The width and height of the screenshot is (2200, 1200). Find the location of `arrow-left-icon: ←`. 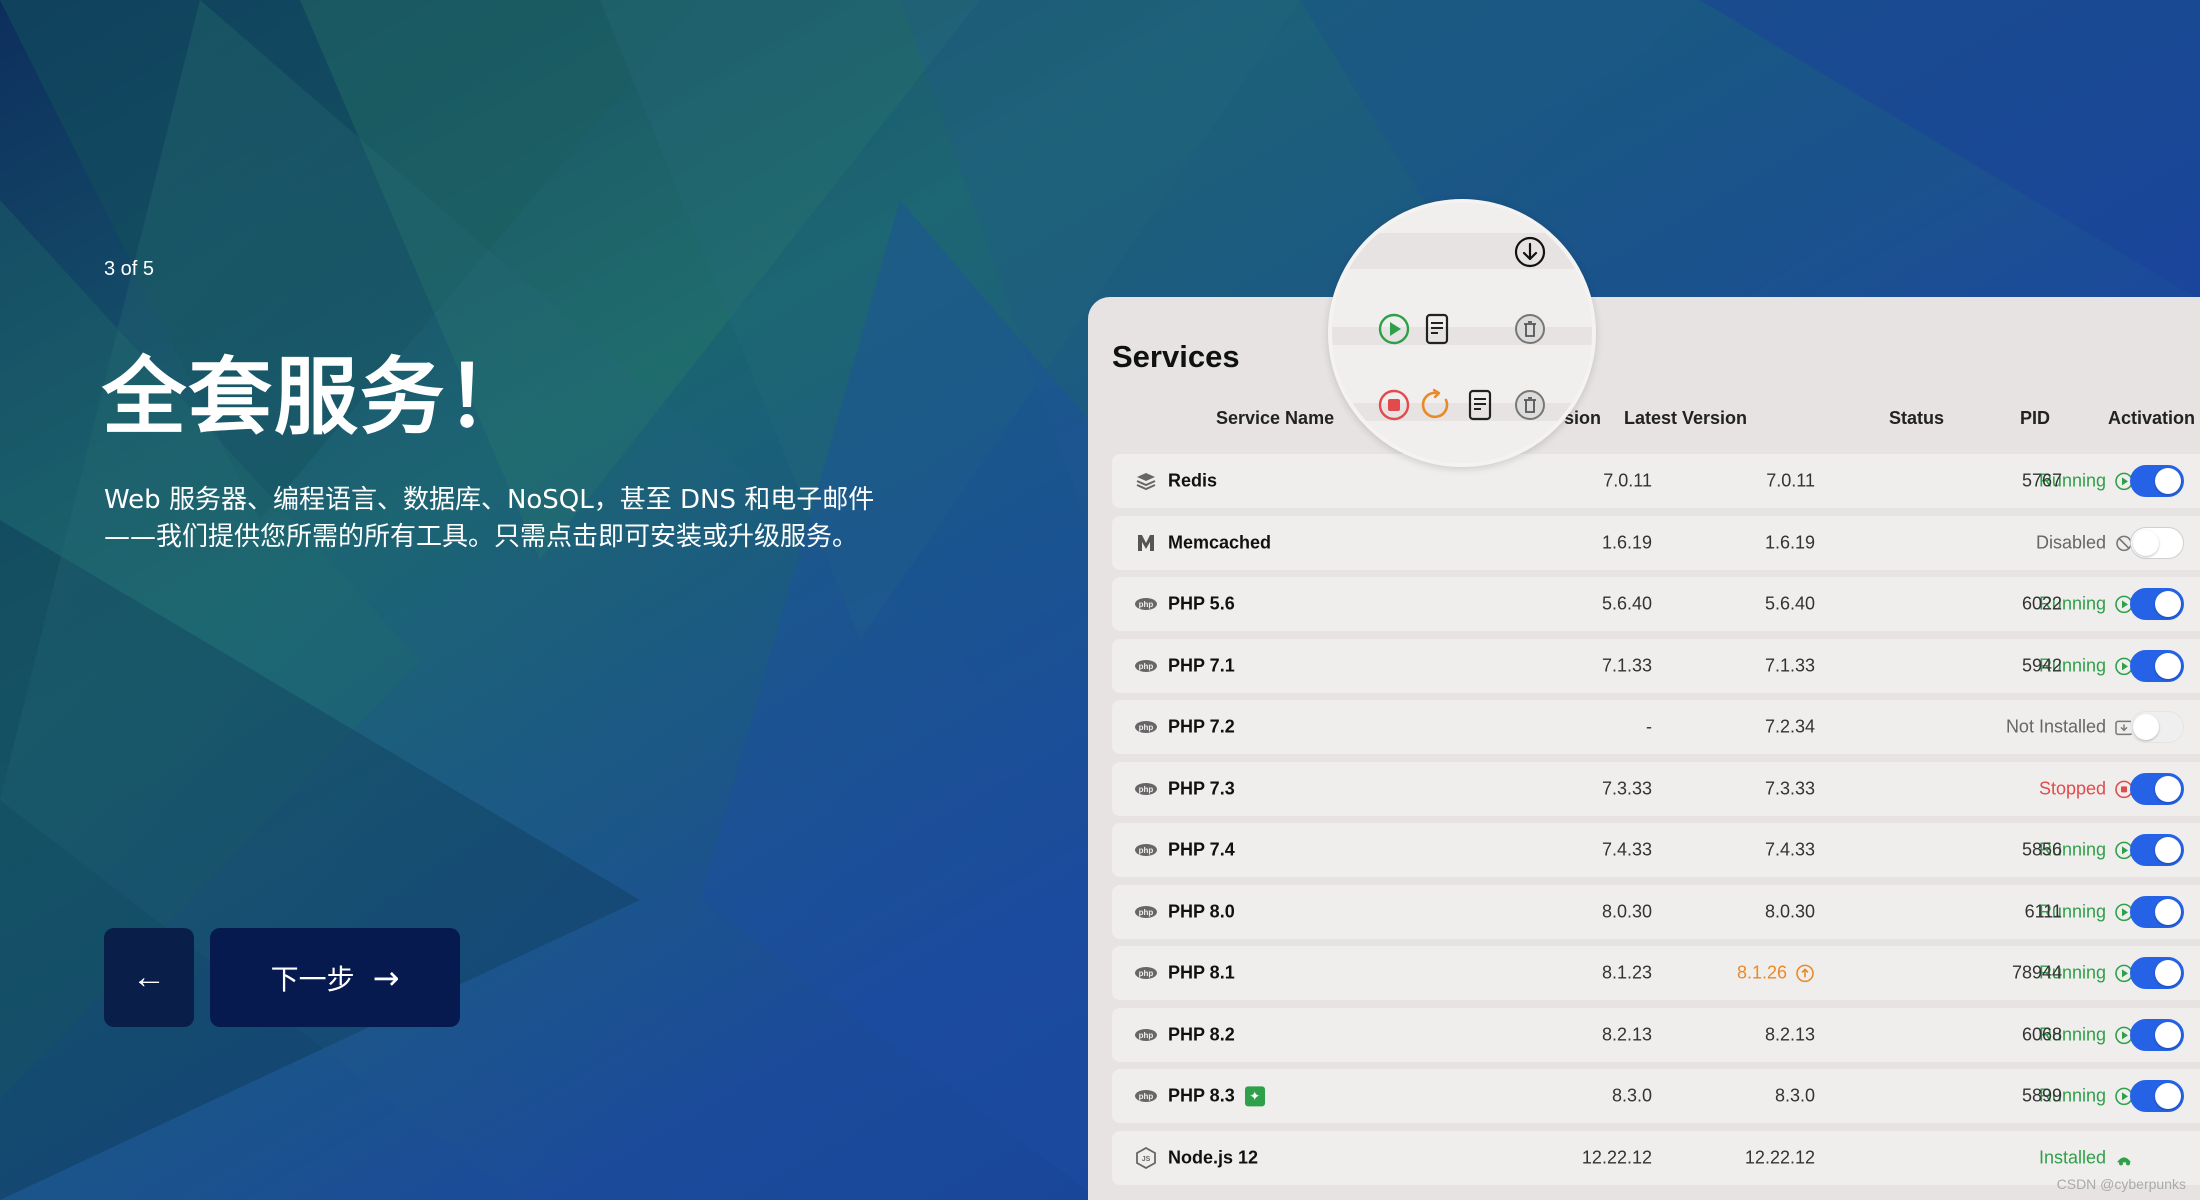

arrow-left-icon: ← is located at coordinates (149, 977).